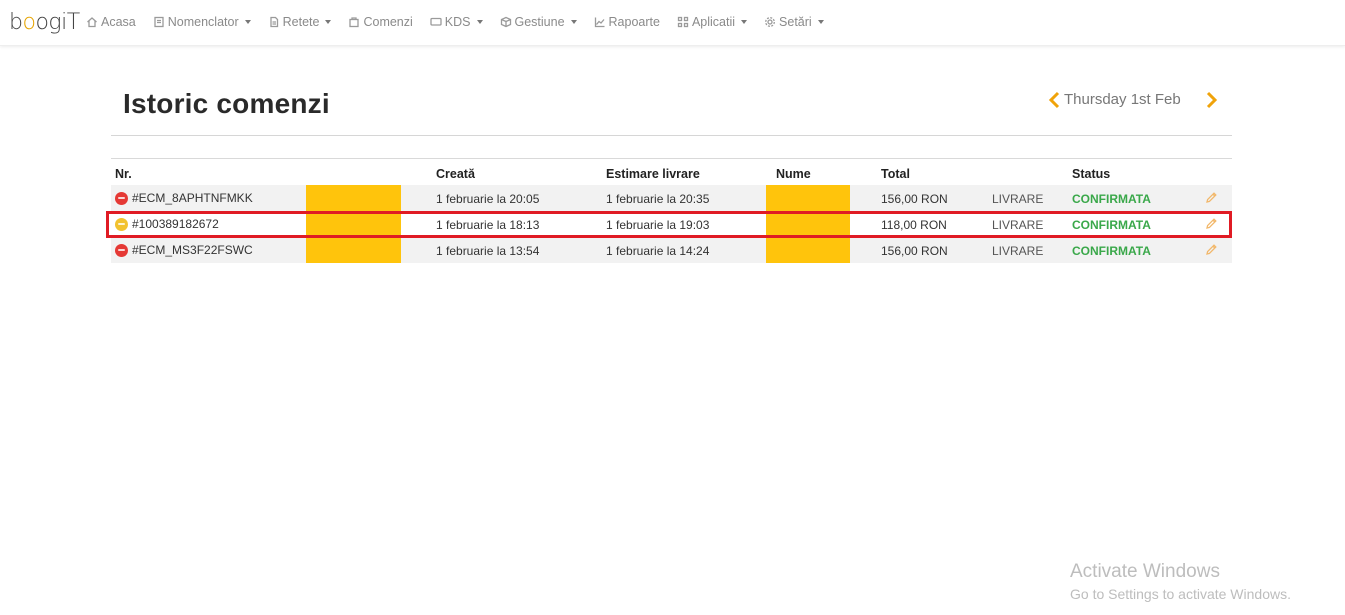 The height and width of the screenshot is (615, 1345). Describe the element at coordinates (488, 199) in the screenshot. I see `created-at: 1 februarie la 20:05` at that location.